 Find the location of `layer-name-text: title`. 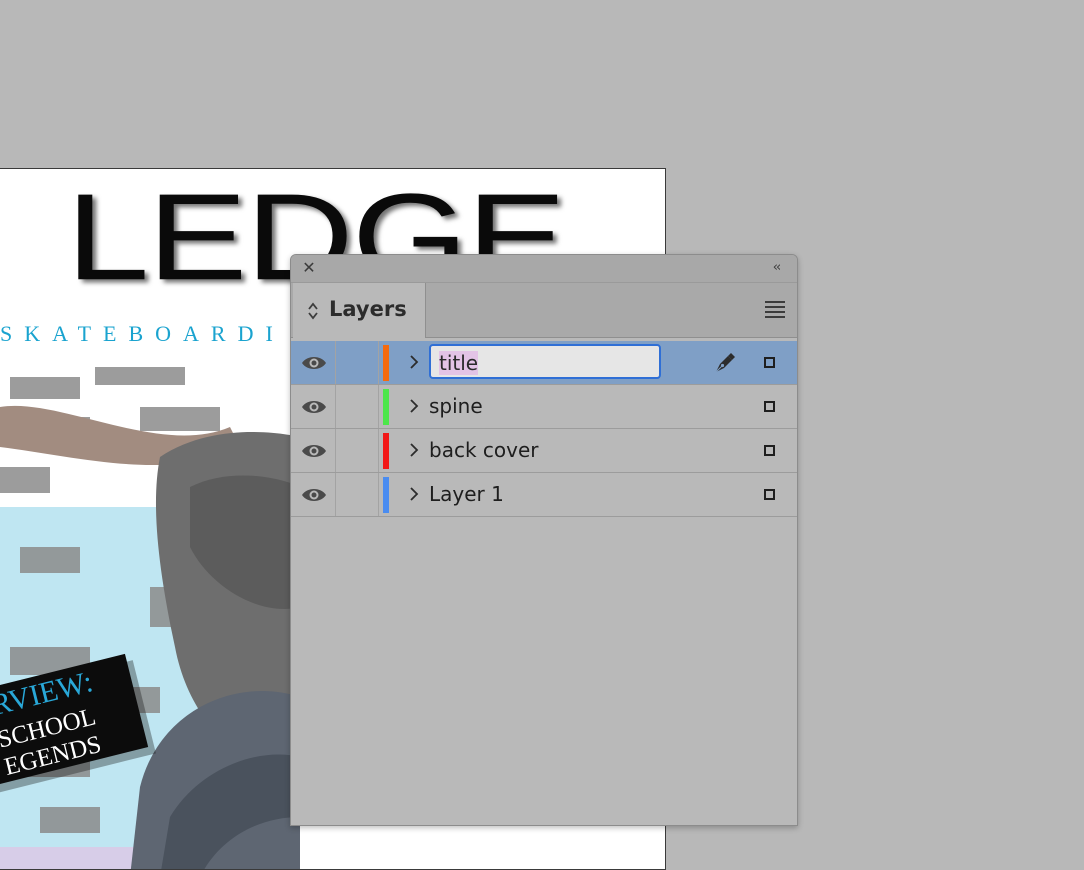

layer-name-text: title is located at coordinates (459, 363).